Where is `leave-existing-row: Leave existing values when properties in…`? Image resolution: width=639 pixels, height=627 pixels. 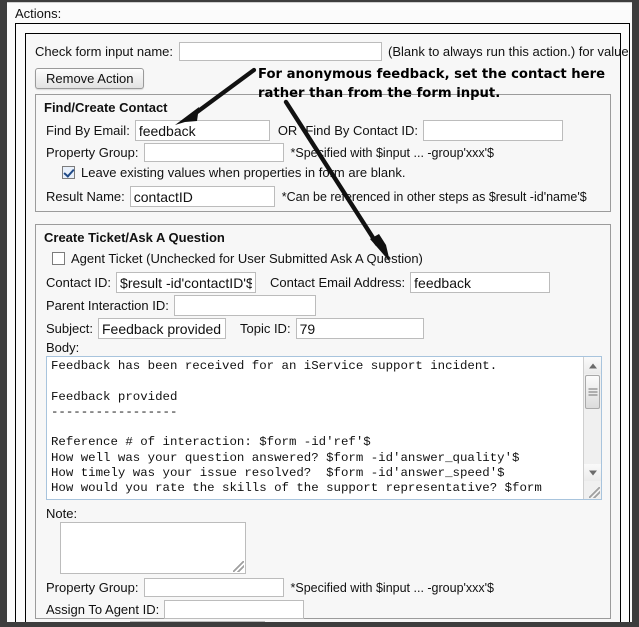 leave-existing-row: Leave existing values when properties in… is located at coordinates (233, 172).